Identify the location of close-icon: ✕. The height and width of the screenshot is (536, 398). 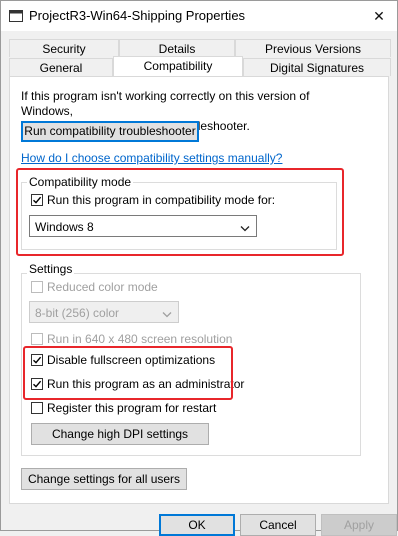
(379, 16).